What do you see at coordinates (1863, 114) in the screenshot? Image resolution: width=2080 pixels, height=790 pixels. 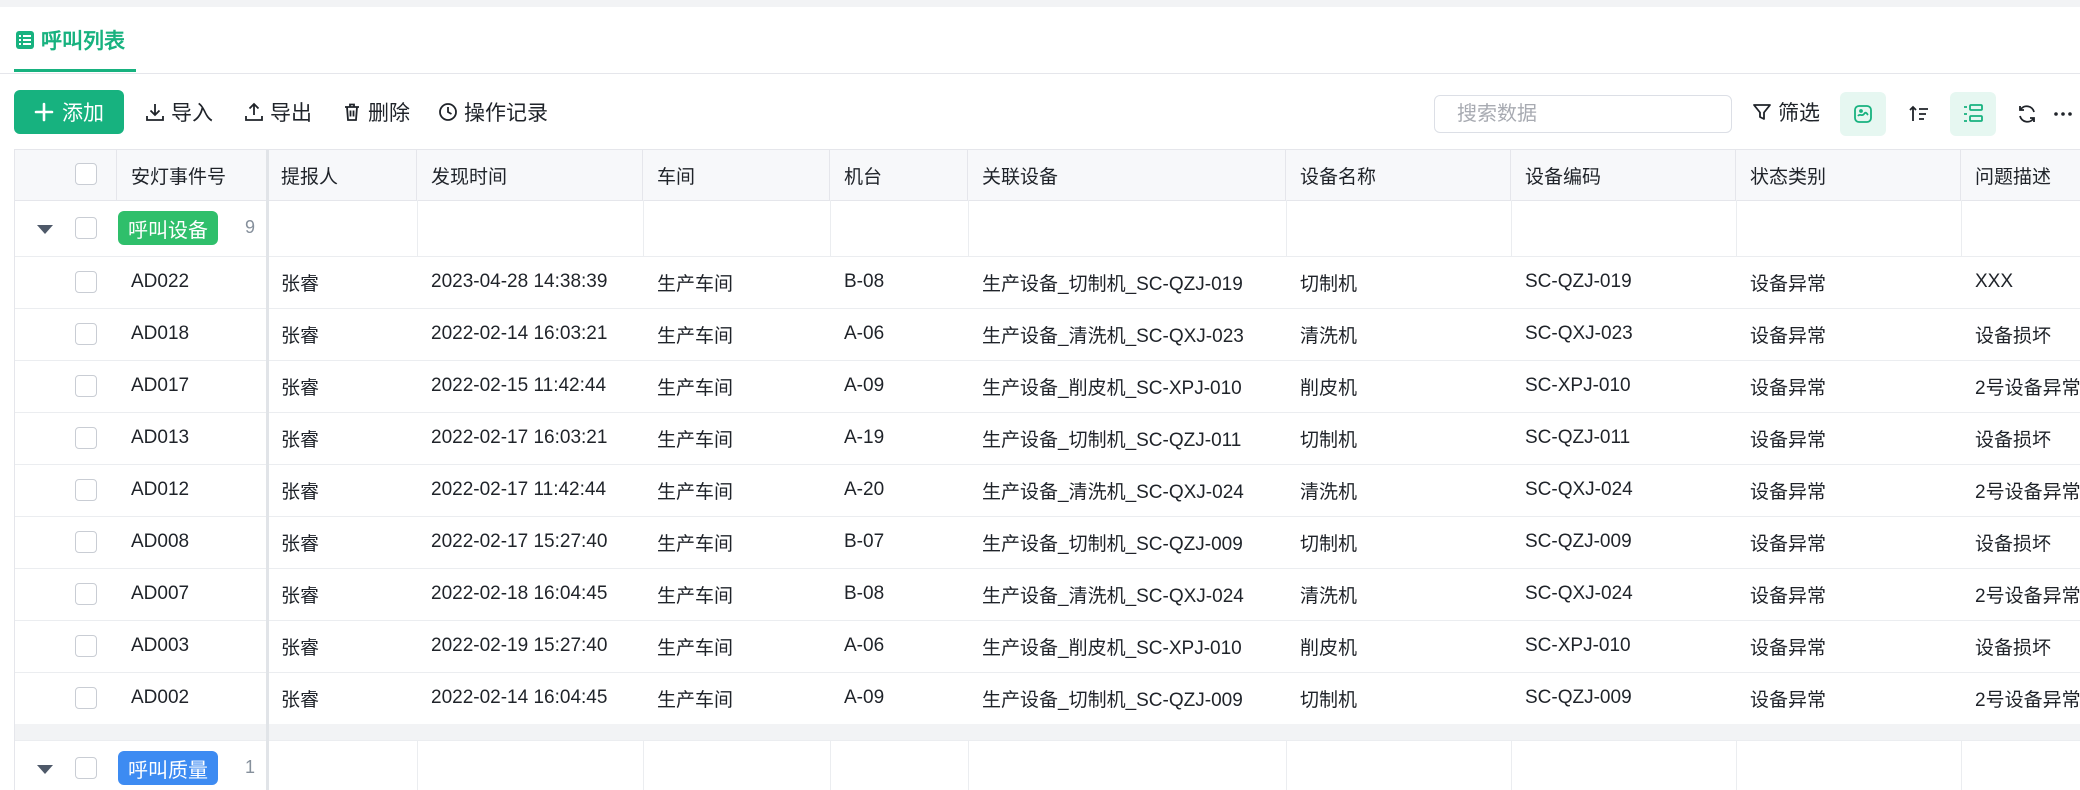 I see `theme-button` at bounding box center [1863, 114].